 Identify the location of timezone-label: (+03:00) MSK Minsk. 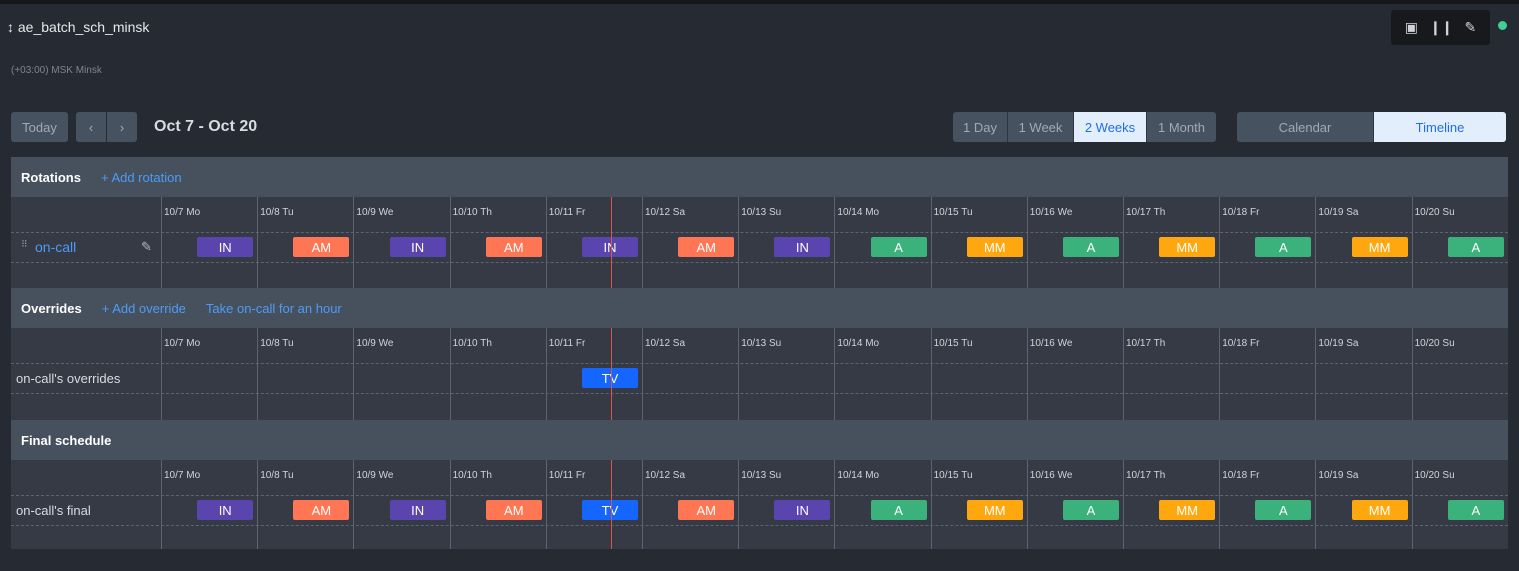
(56, 70).